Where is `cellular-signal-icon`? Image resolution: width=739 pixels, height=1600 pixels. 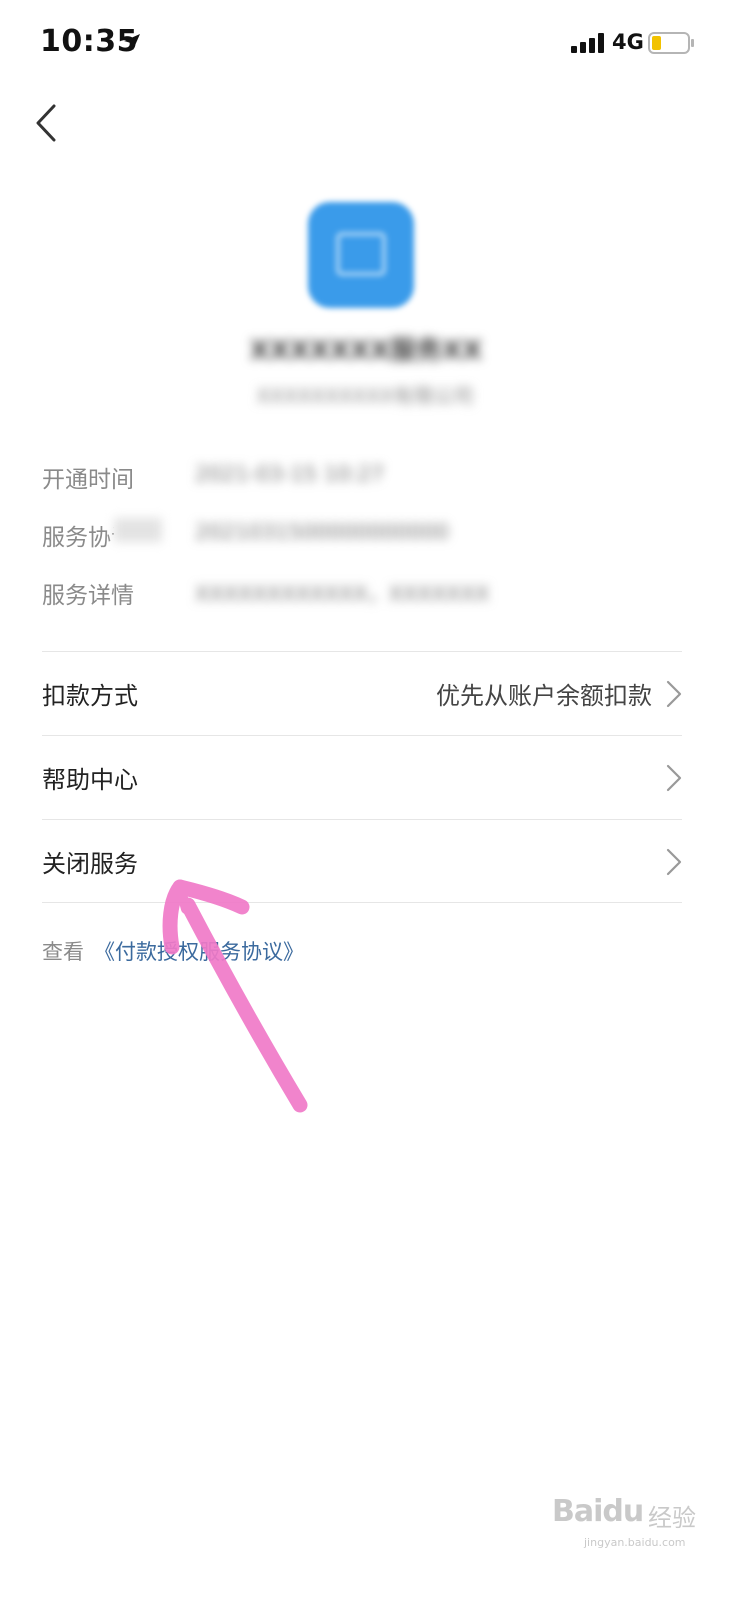 cellular-signal-icon is located at coordinates (587, 43).